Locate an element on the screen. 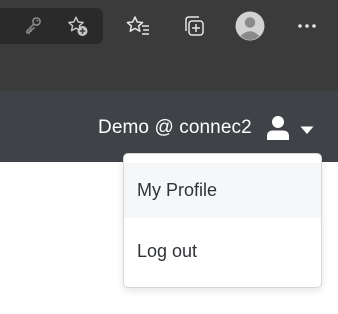 The height and width of the screenshot is (314, 338). user-icon is located at coordinates (278, 130).